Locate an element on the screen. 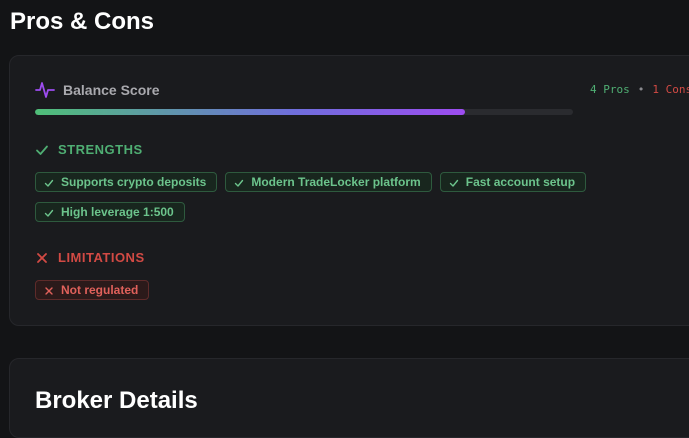 The height and width of the screenshot is (438, 689). balance-score-header: Balance Score is located at coordinates (97, 90).